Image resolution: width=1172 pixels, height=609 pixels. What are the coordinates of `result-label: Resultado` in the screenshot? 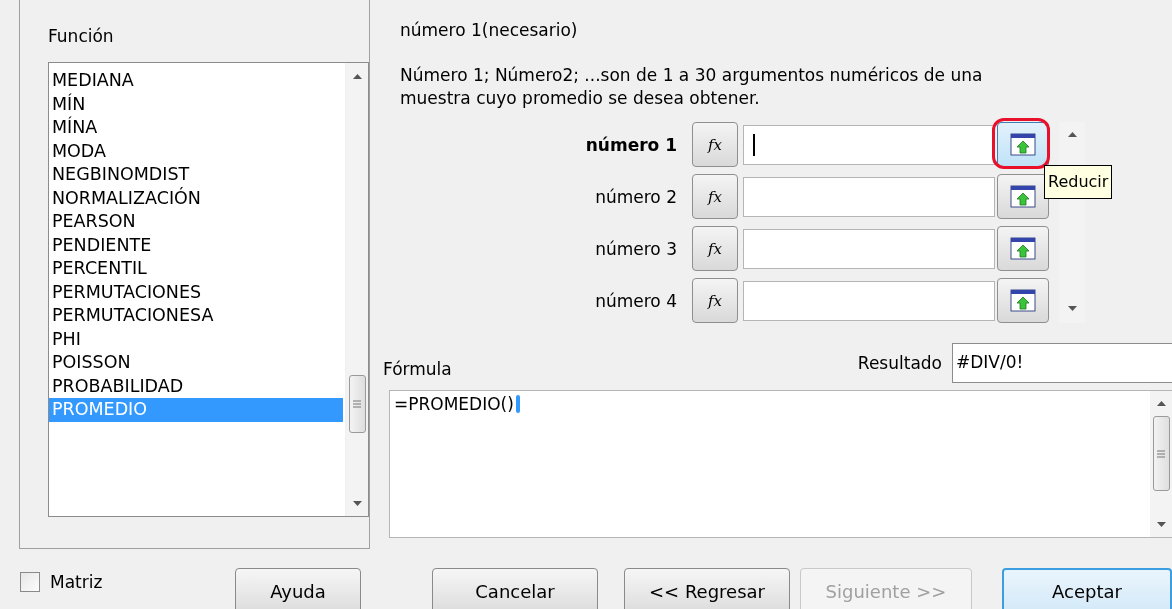 It's located at (899, 363).